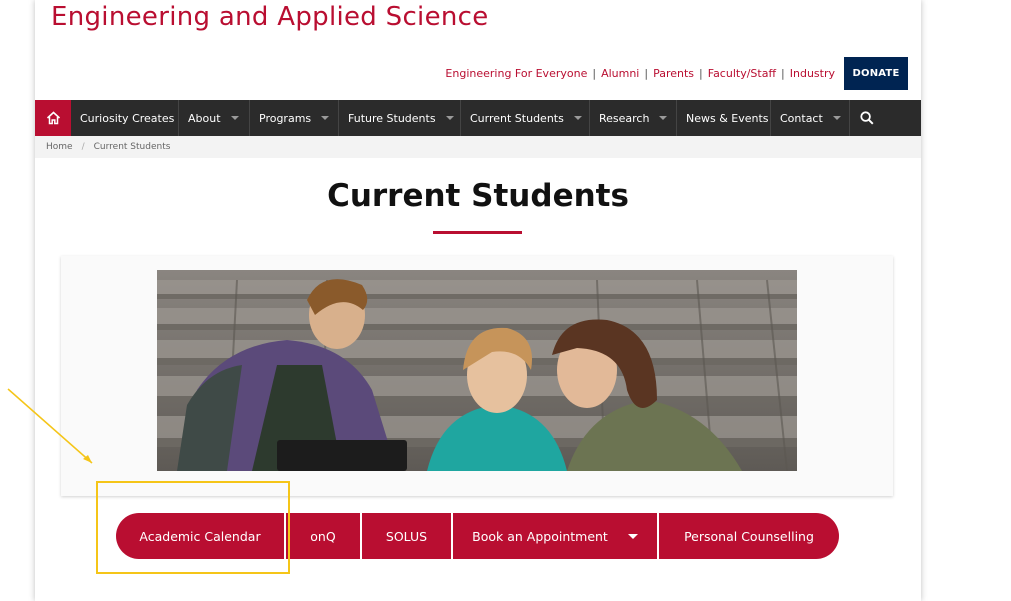 Image resolution: width=1011 pixels, height=601 pixels. What do you see at coordinates (478, 147) in the screenshot?
I see `breadcrumb: Home / Current Students` at bounding box center [478, 147].